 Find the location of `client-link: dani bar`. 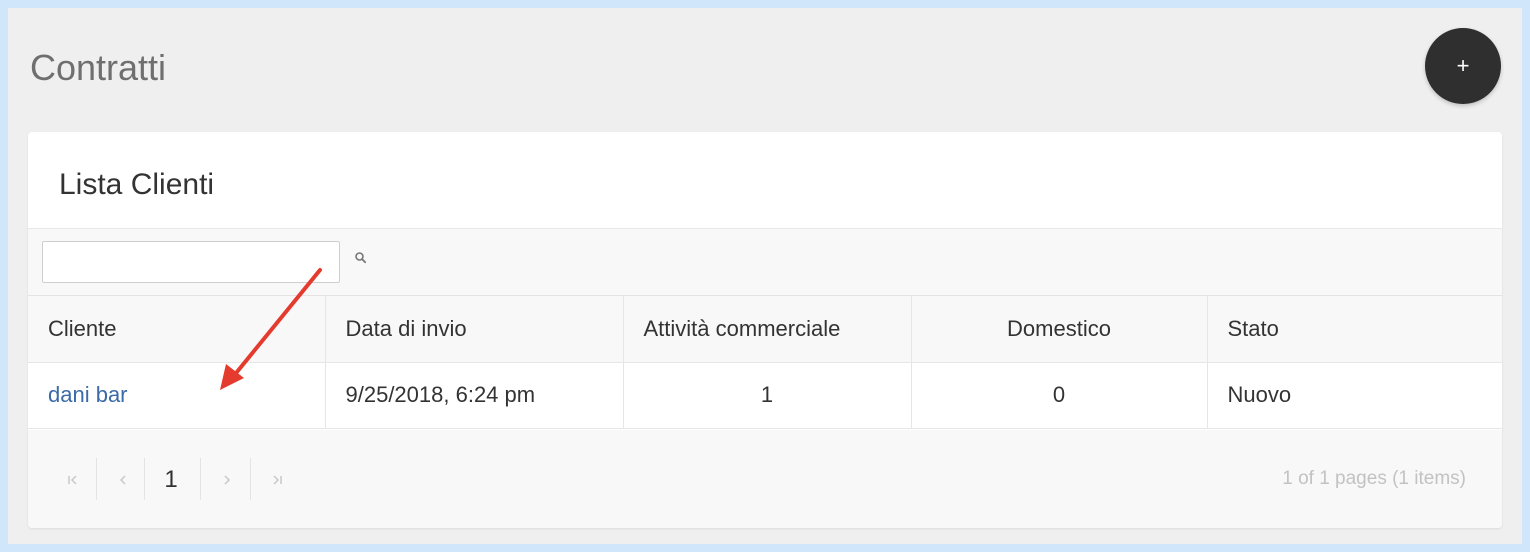

client-link: dani bar is located at coordinates (88, 394).